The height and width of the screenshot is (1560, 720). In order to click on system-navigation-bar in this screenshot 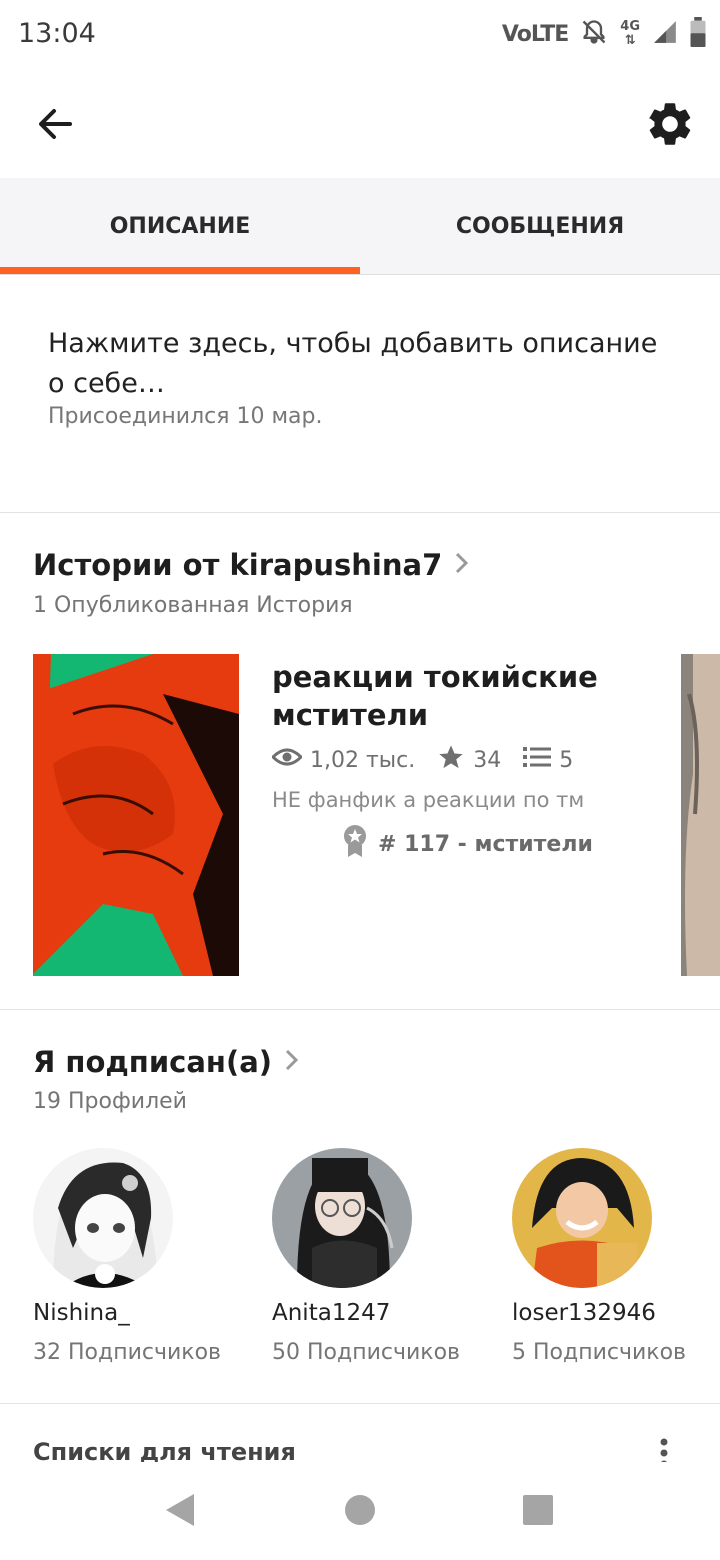, I will do `click(360, 1511)`.